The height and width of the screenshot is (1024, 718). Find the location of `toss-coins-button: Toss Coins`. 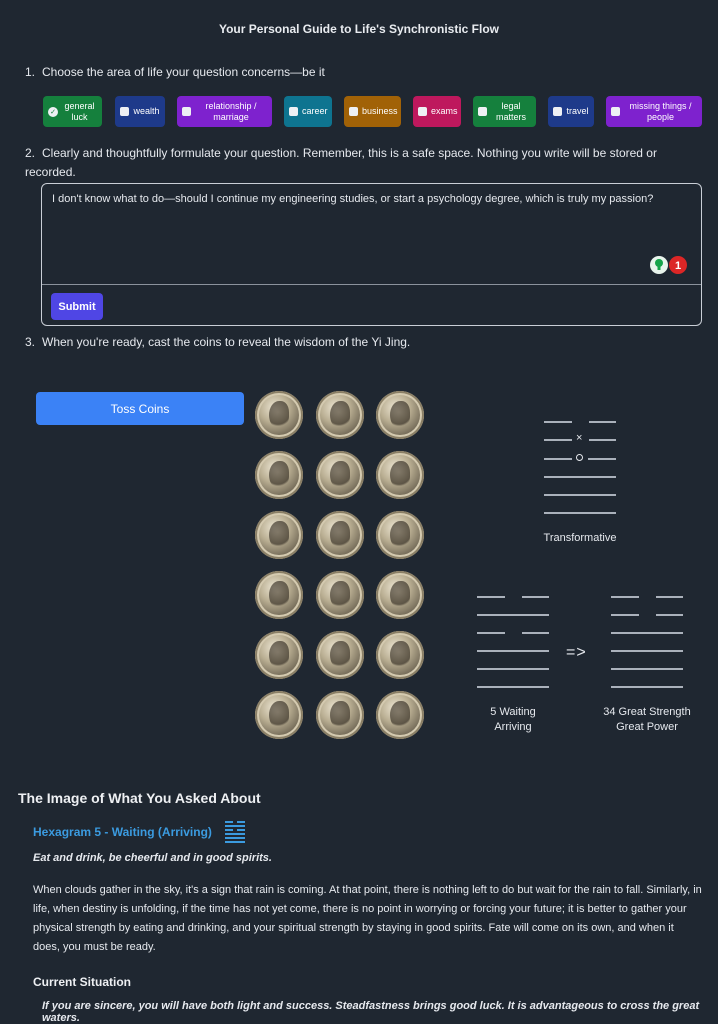

toss-coins-button: Toss Coins is located at coordinates (140, 408).